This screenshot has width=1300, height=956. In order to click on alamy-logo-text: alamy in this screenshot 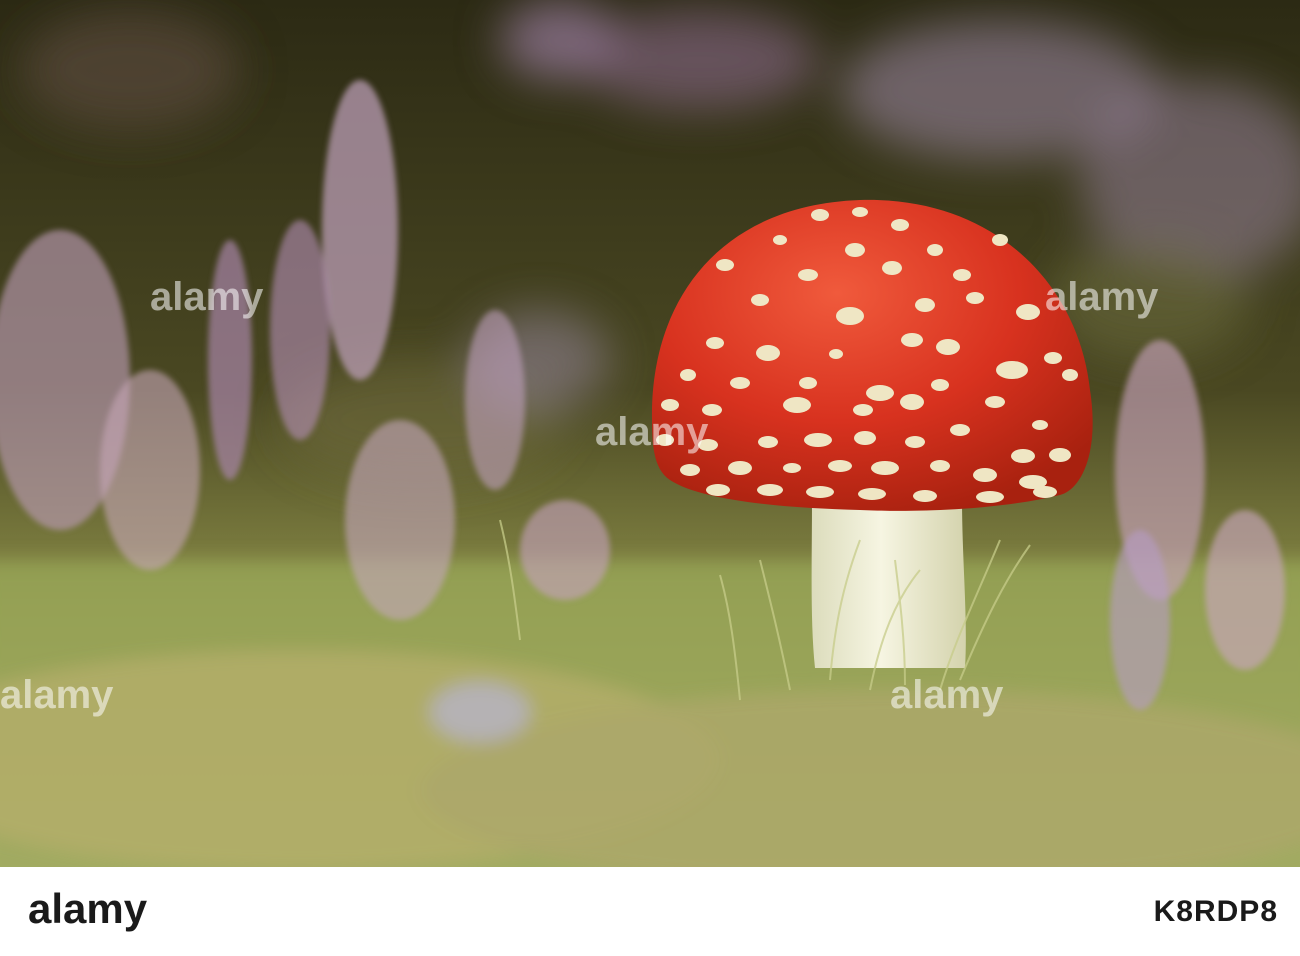, I will do `click(88, 909)`.